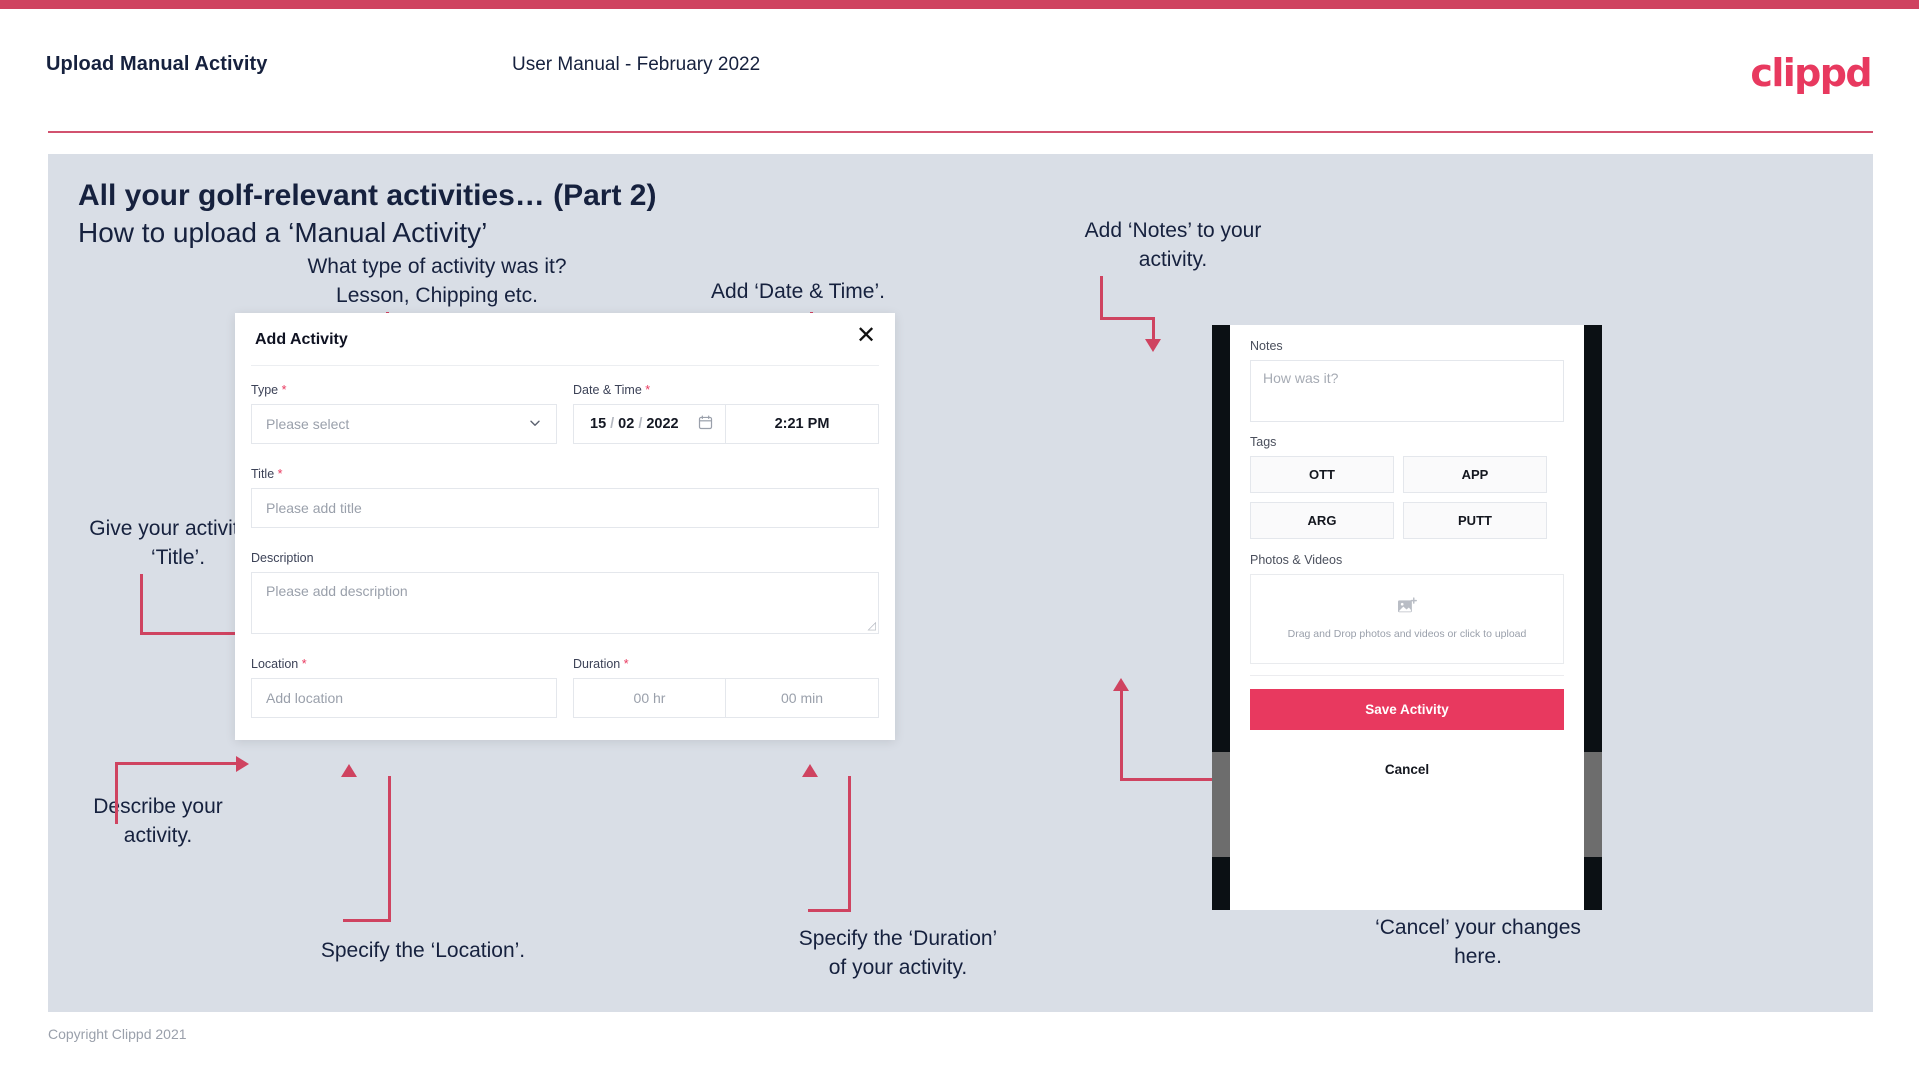 The width and height of the screenshot is (1919, 1079). Describe the element at coordinates (612, 390) in the screenshot. I see `field-datetime-label: Date & Time *` at that location.